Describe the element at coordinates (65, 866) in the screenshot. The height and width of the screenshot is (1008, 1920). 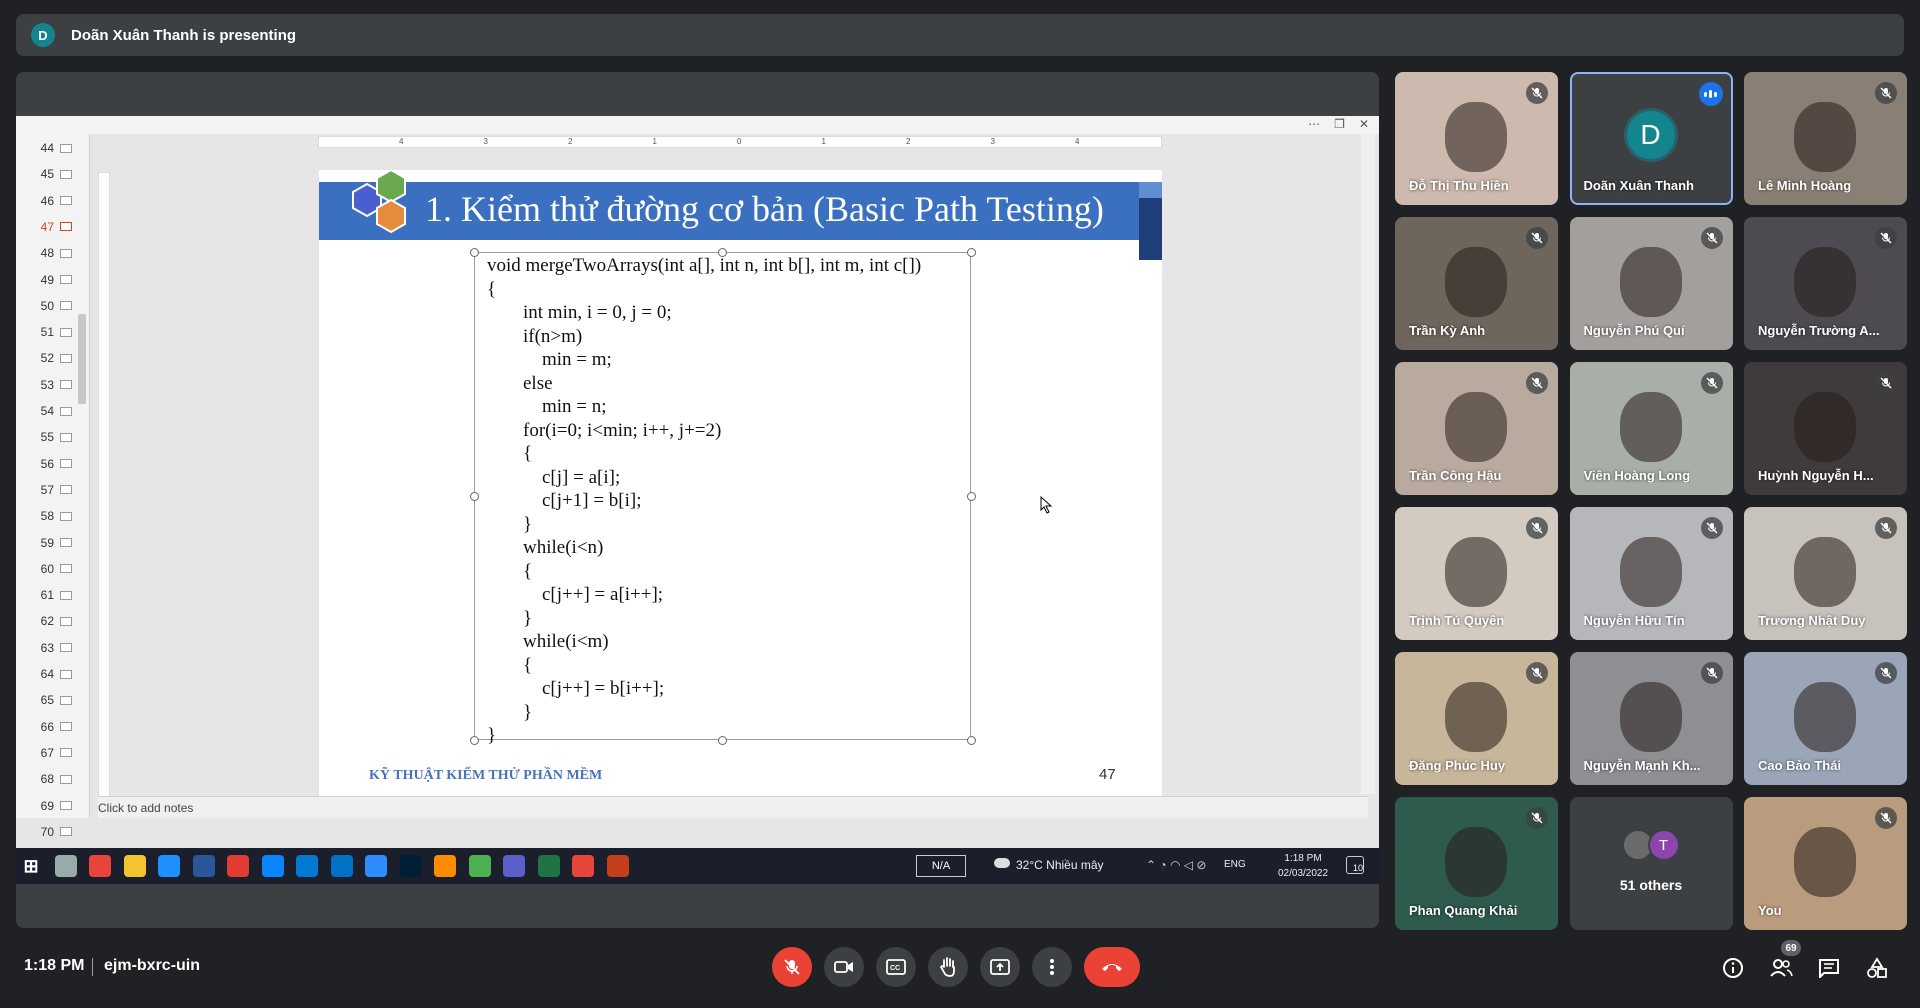
I see `task-view-icon` at that location.